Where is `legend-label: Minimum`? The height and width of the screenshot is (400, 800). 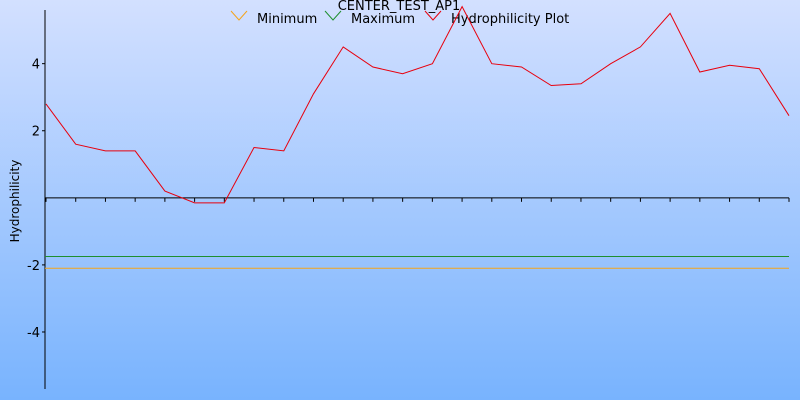
legend-label: Minimum is located at coordinates (287, 19).